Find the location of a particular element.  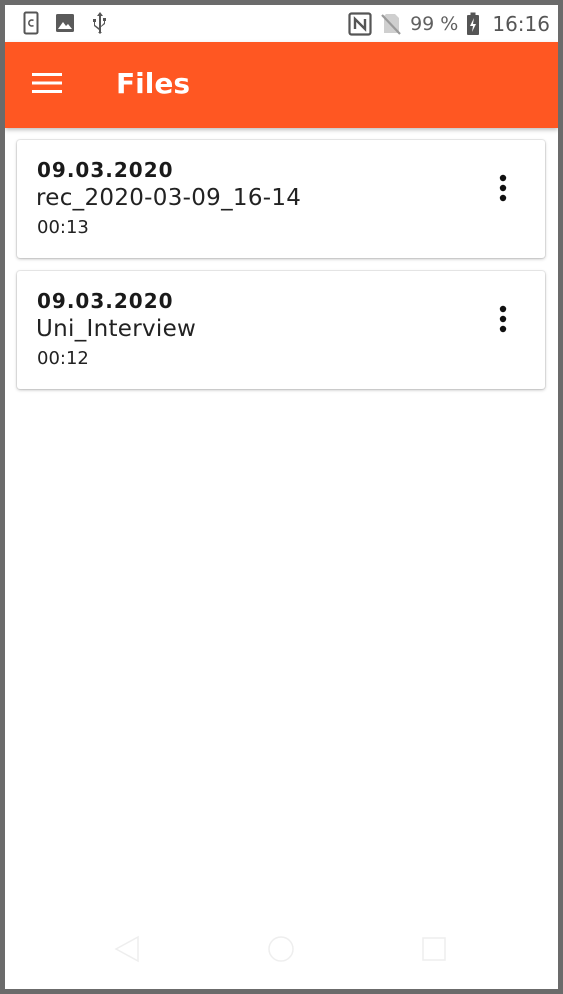

usb-icon is located at coordinates (100, 23).